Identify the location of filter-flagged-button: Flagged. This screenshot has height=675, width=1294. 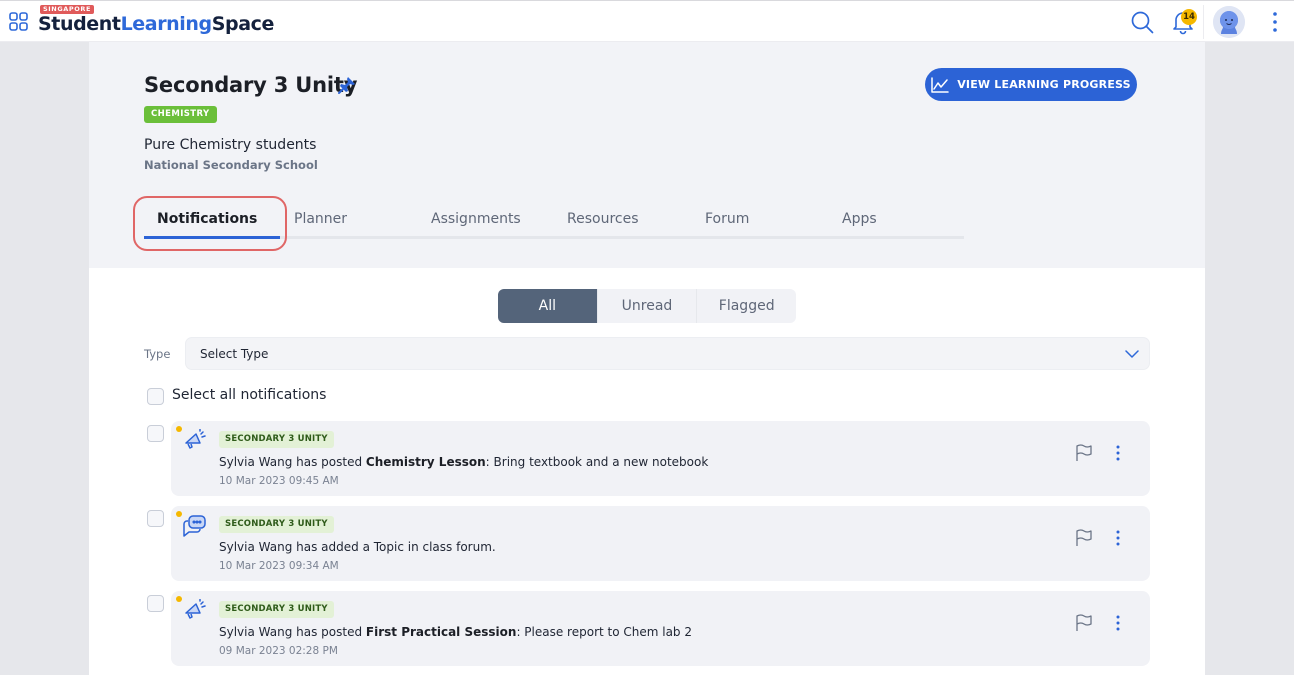
(746, 306).